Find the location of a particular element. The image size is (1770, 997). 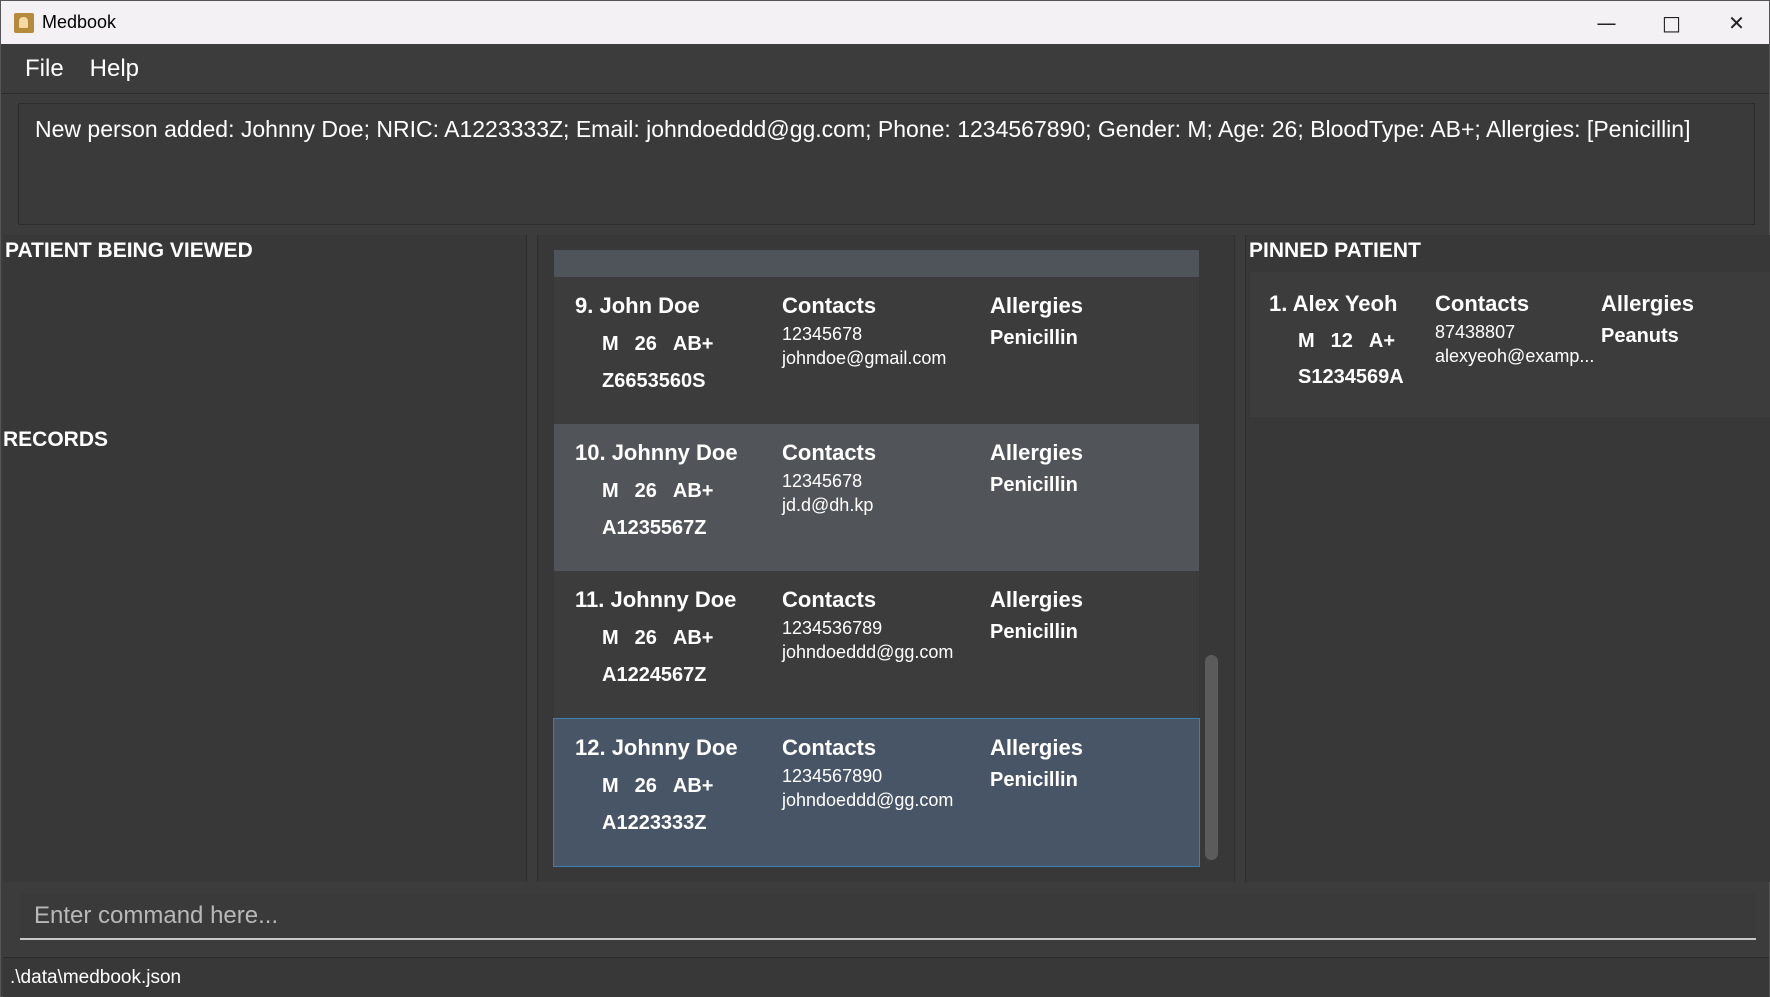

patient-phone: 87438807 is located at coordinates (1475, 332).